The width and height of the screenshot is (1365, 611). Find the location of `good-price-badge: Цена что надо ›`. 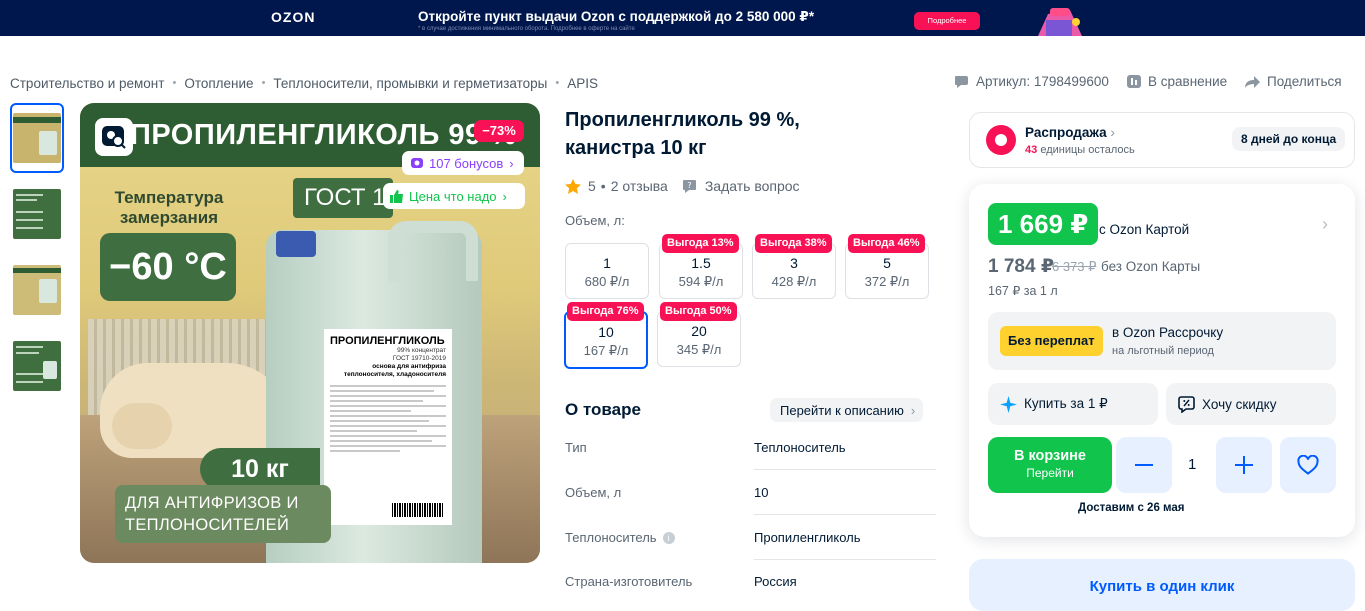

good-price-badge: Цена что надо › is located at coordinates (454, 196).